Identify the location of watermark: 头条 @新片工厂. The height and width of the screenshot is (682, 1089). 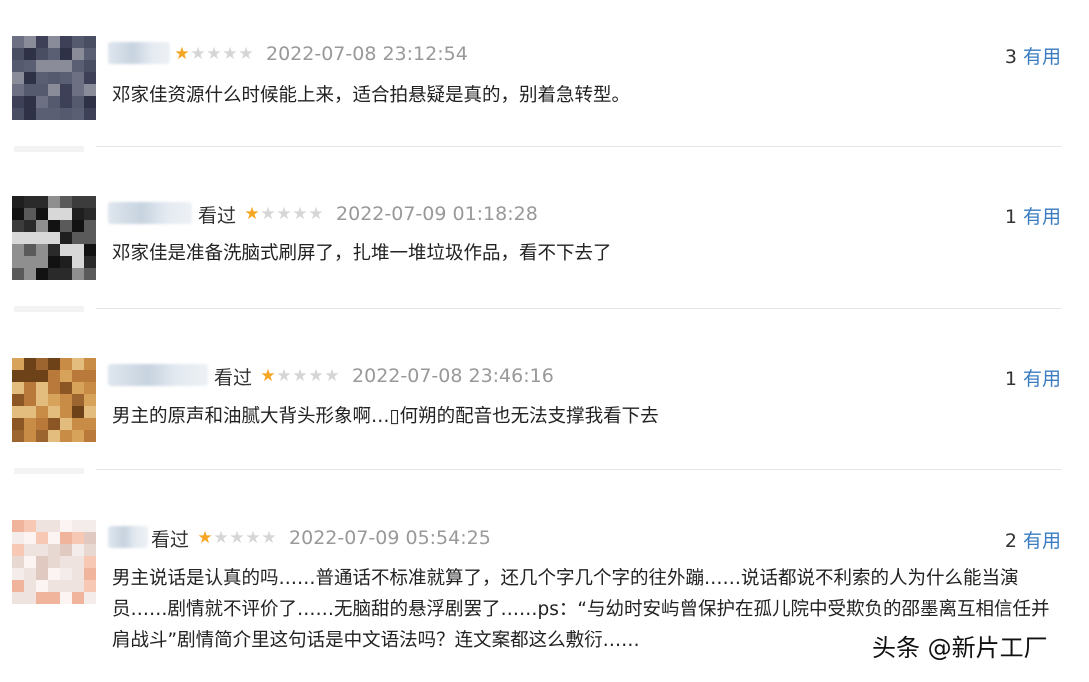
(960, 648).